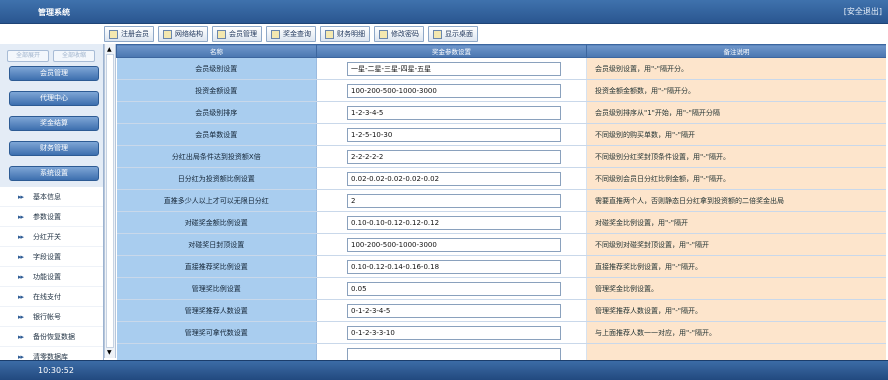 The image size is (888, 380). Describe the element at coordinates (437, 34) in the screenshot. I see `desktop-icon` at that location.